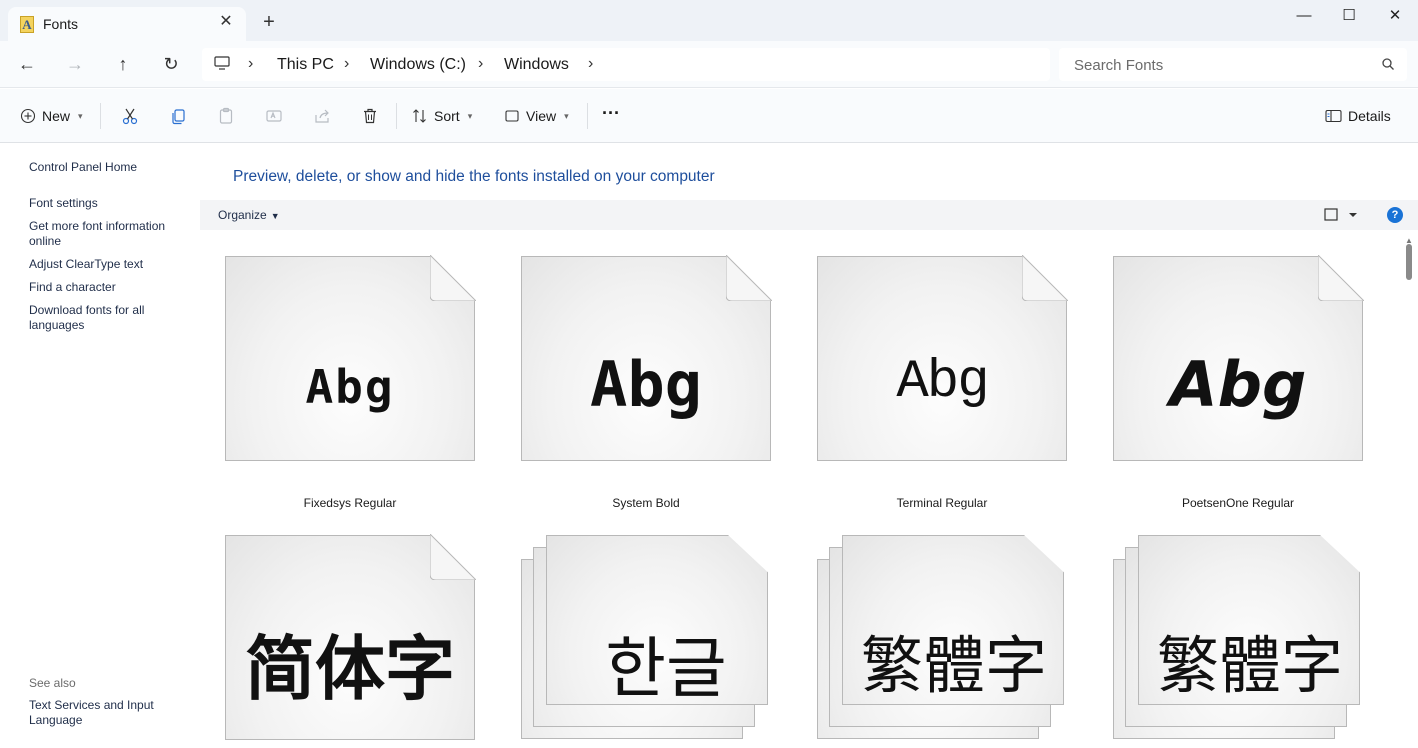  I want to click on details-button: Details, so click(1358, 116).